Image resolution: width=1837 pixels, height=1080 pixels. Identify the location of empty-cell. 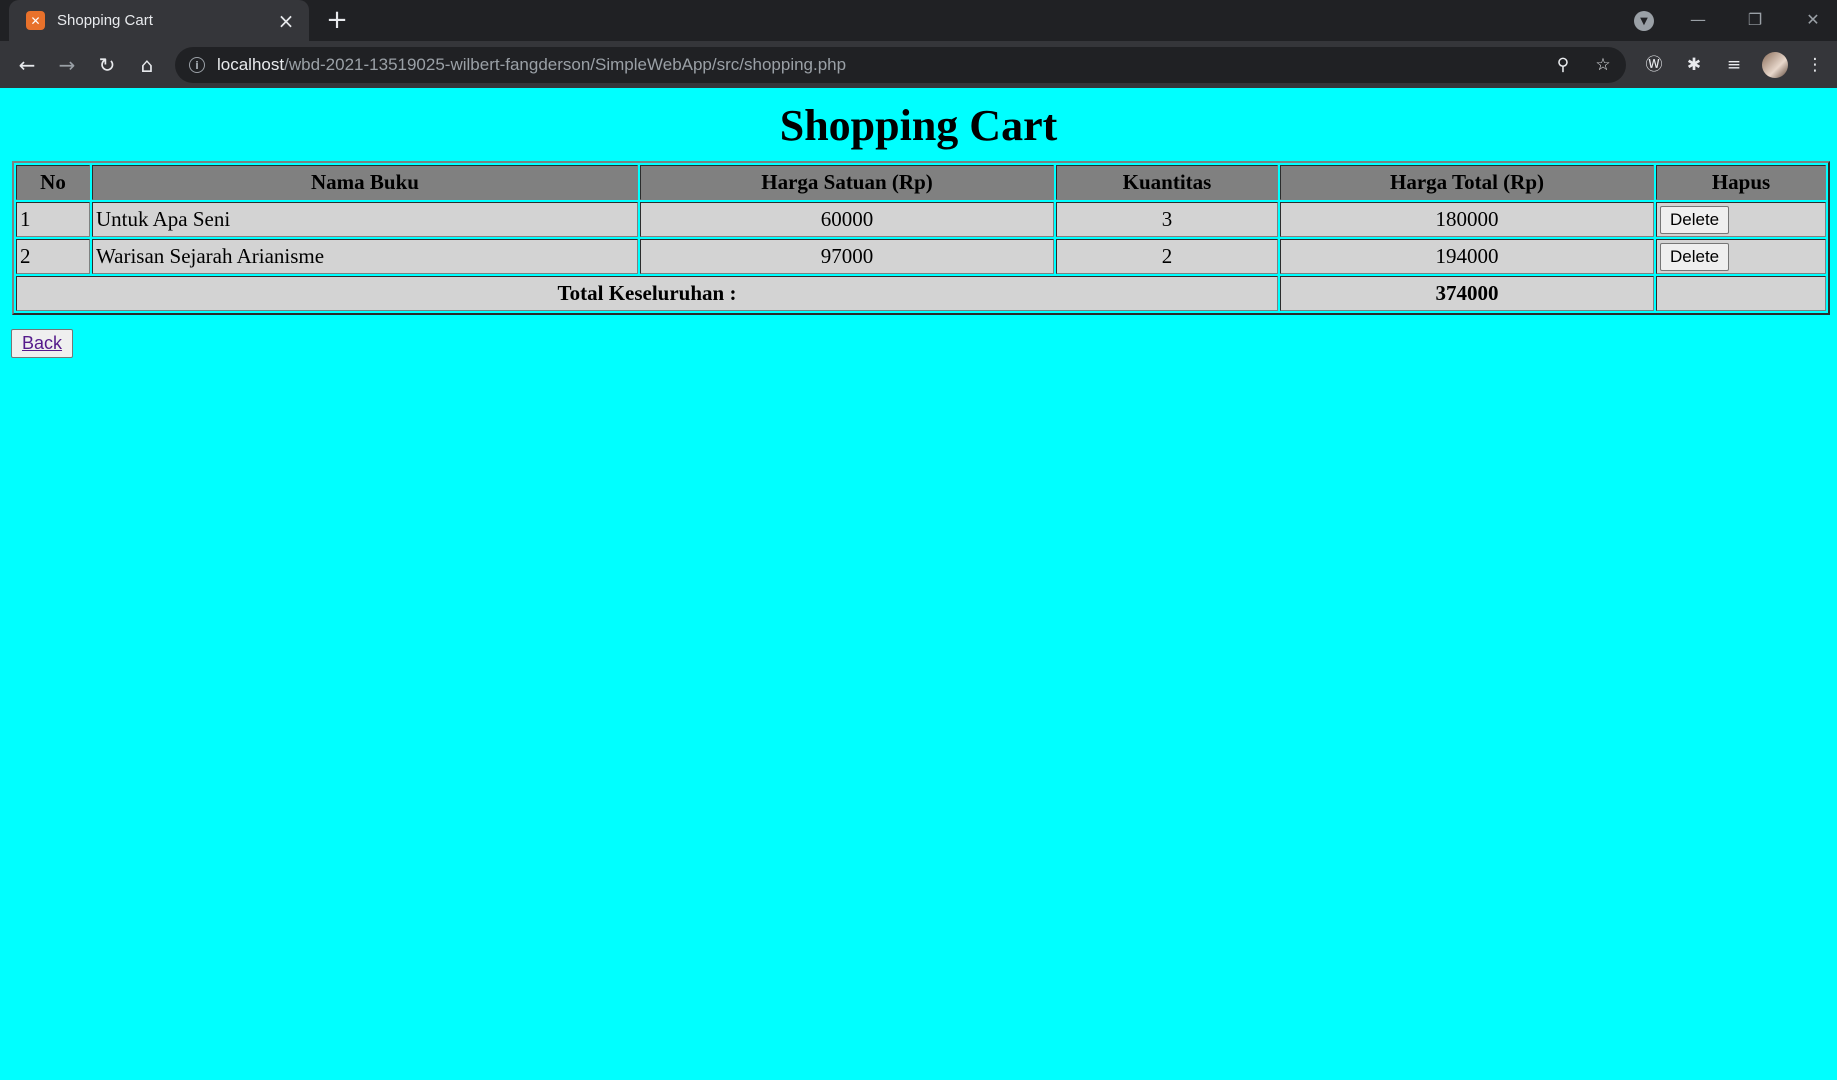
(1741, 293).